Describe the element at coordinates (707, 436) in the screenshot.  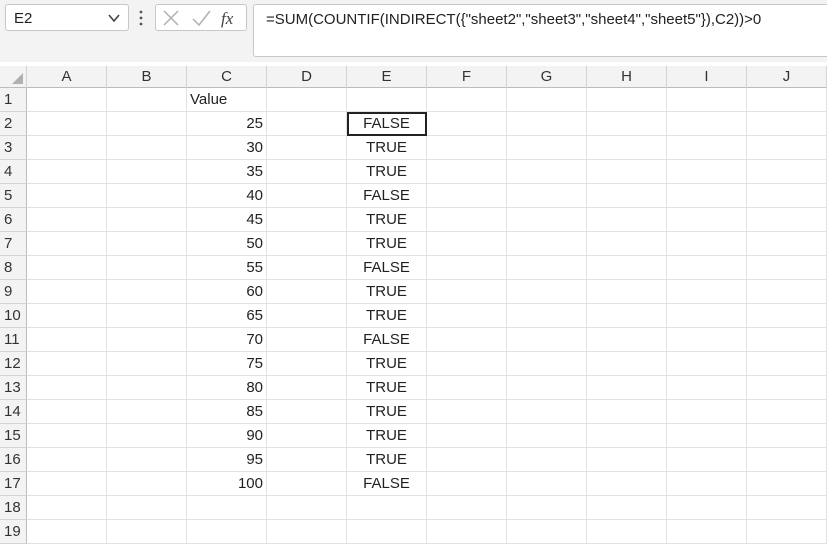
I see `cell-I15` at that location.